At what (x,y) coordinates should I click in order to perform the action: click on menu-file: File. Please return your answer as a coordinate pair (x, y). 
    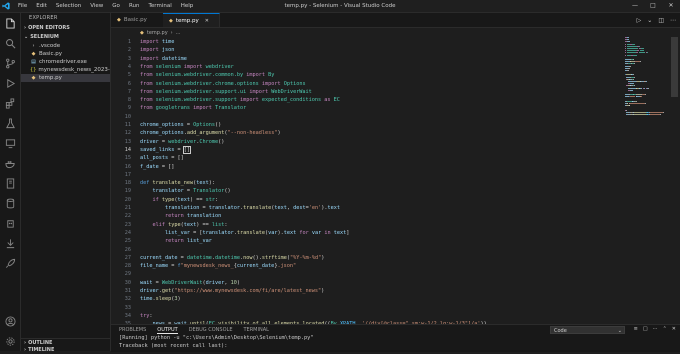
    Looking at the image, I should click on (22, 6).